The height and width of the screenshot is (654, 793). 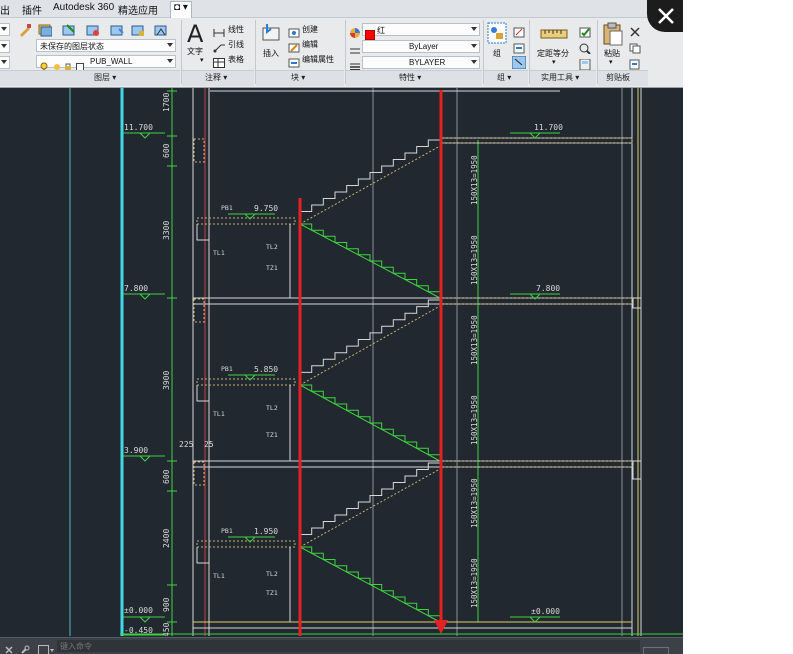 What do you see at coordinates (656, 647) in the screenshot?
I see `commandline-scroll-icon` at bounding box center [656, 647].